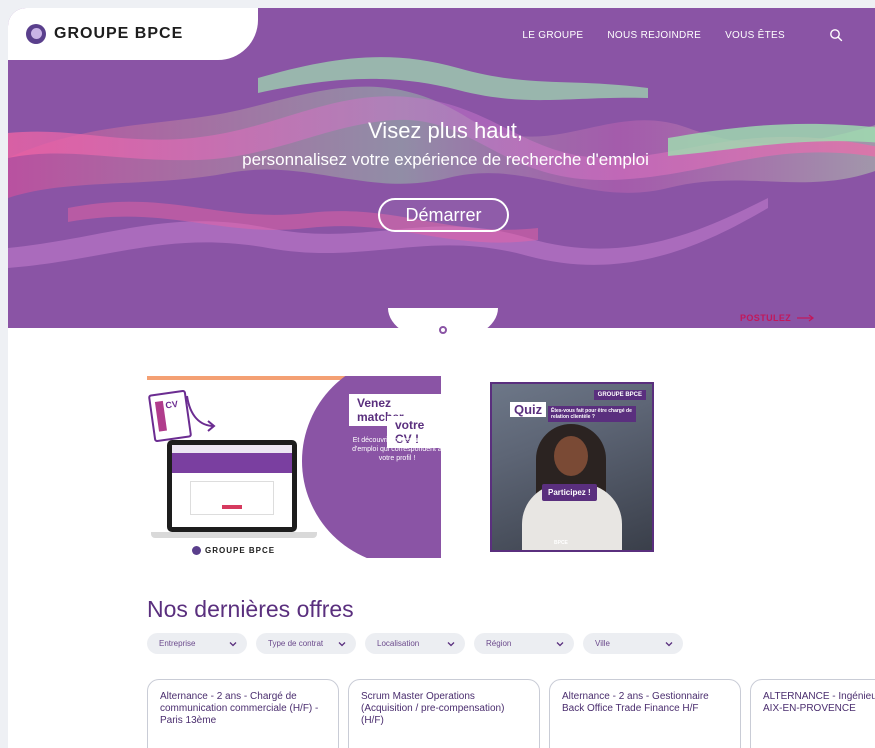 The width and height of the screenshot is (875, 748). What do you see at coordinates (571, 456) in the screenshot?
I see `person-face` at bounding box center [571, 456].